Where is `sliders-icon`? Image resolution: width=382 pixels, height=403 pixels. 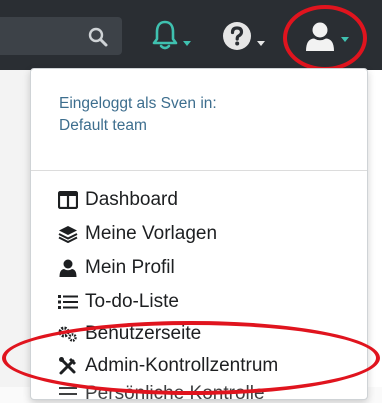
sliders-icon is located at coordinates (68, 393).